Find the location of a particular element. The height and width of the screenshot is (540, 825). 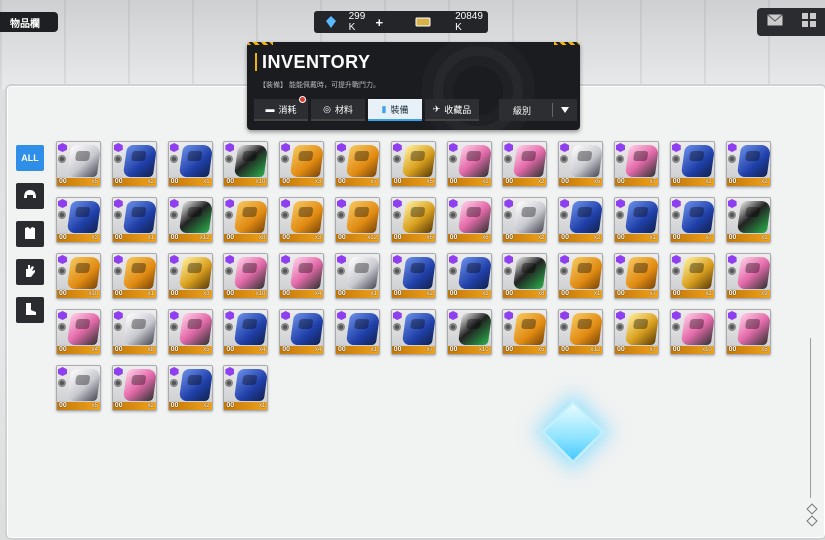

filter-boot-button is located at coordinates (30, 310).